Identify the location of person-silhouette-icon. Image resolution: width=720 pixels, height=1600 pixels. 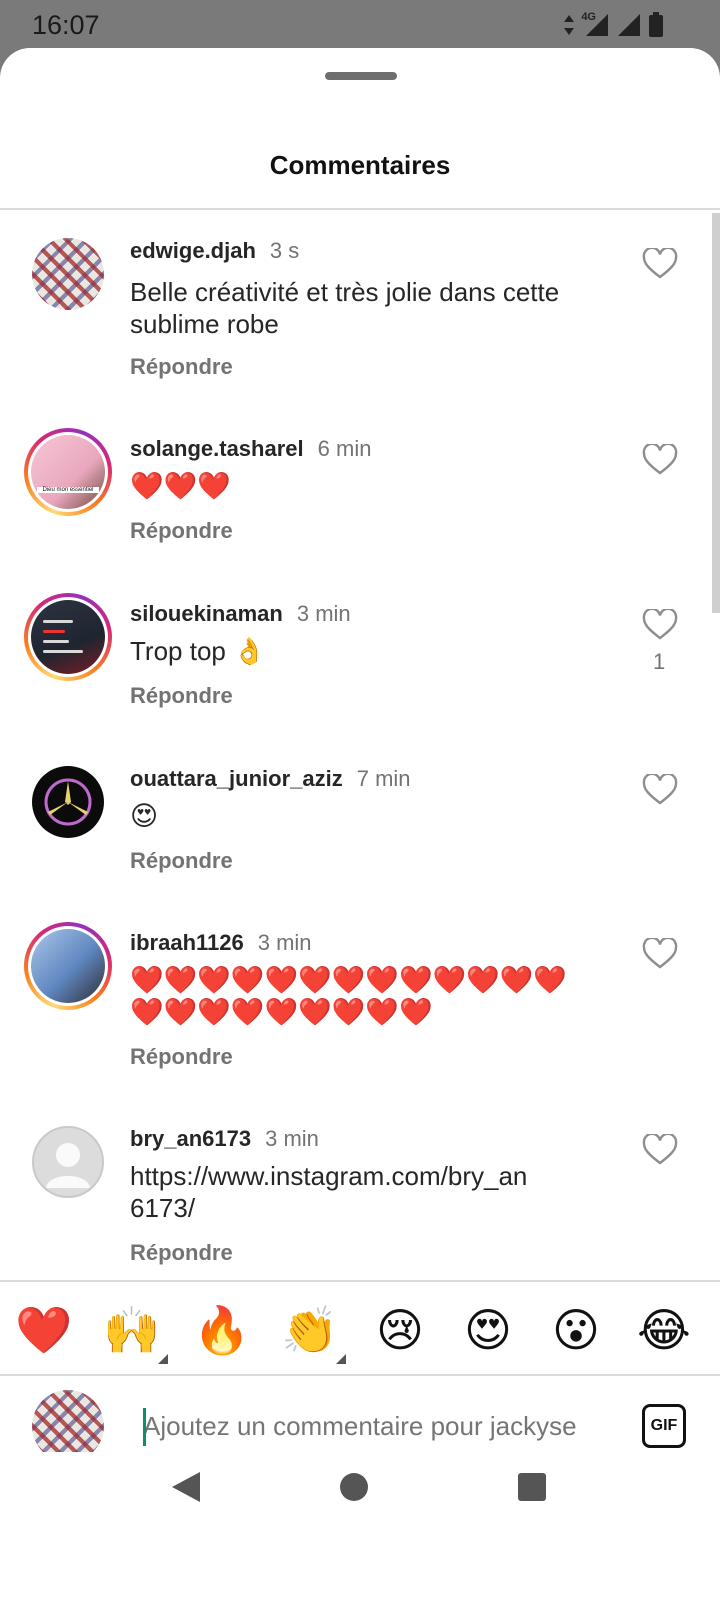
(68, 1165).